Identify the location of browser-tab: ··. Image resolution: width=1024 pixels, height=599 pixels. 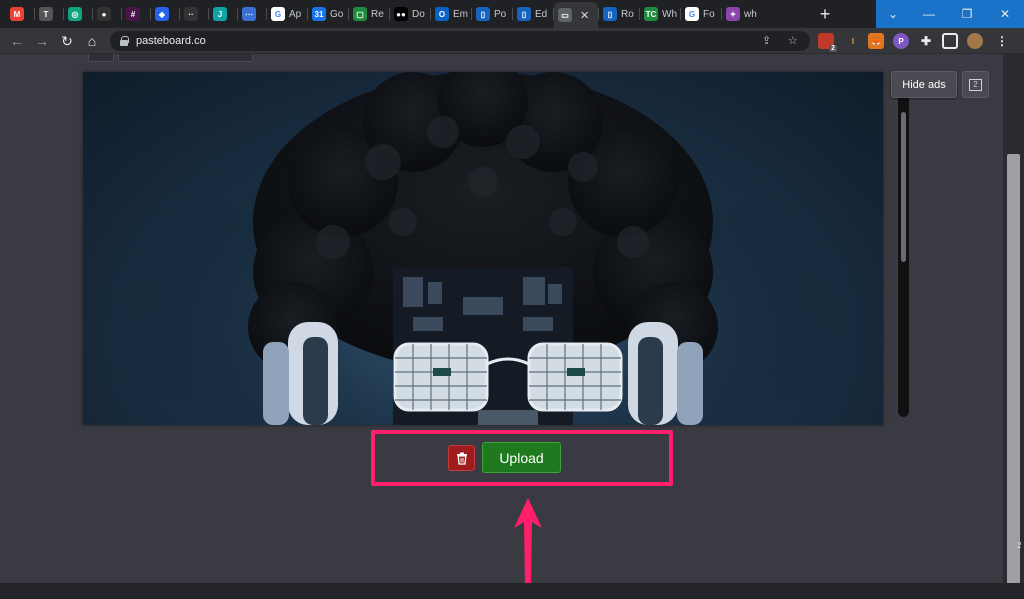
(194, 14).